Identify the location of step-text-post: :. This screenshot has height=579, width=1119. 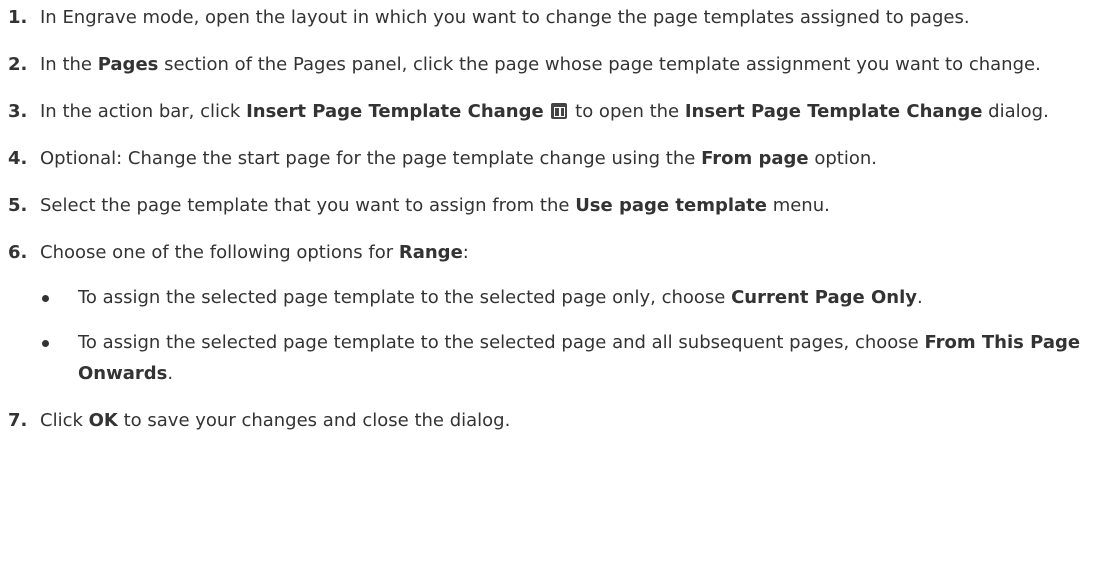
(465, 252).